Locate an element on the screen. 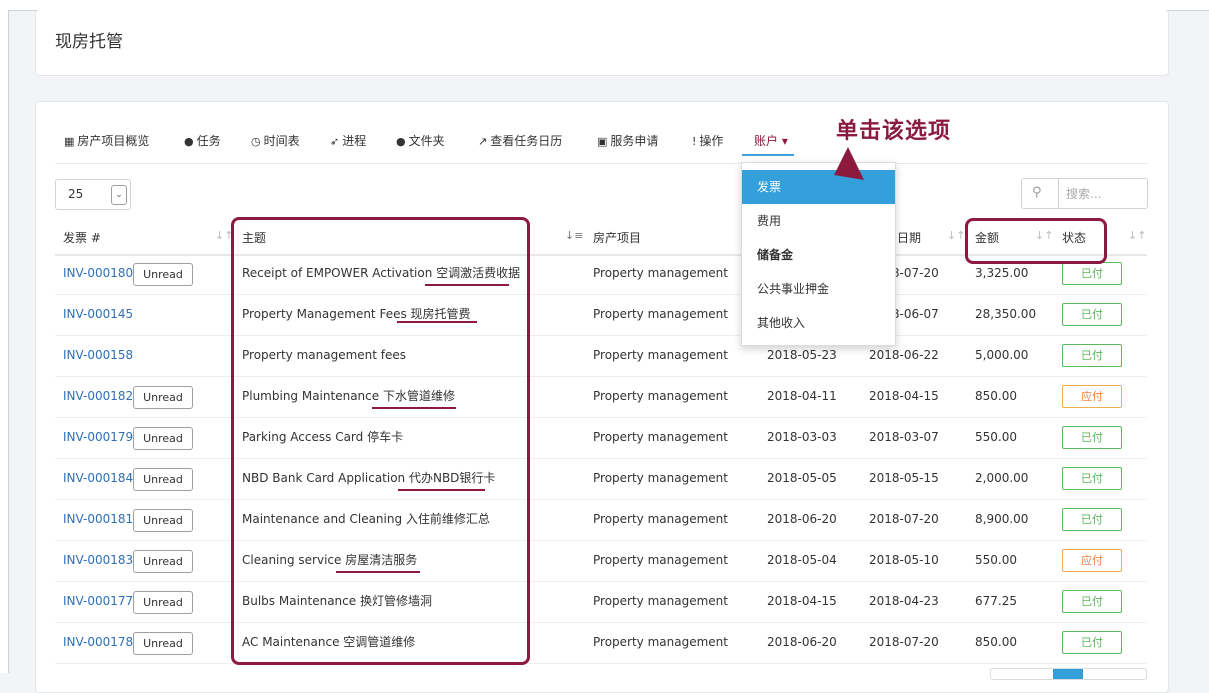 This screenshot has height=693, width=1209. menu-item-expenses: 费用 is located at coordinates (818, 221).